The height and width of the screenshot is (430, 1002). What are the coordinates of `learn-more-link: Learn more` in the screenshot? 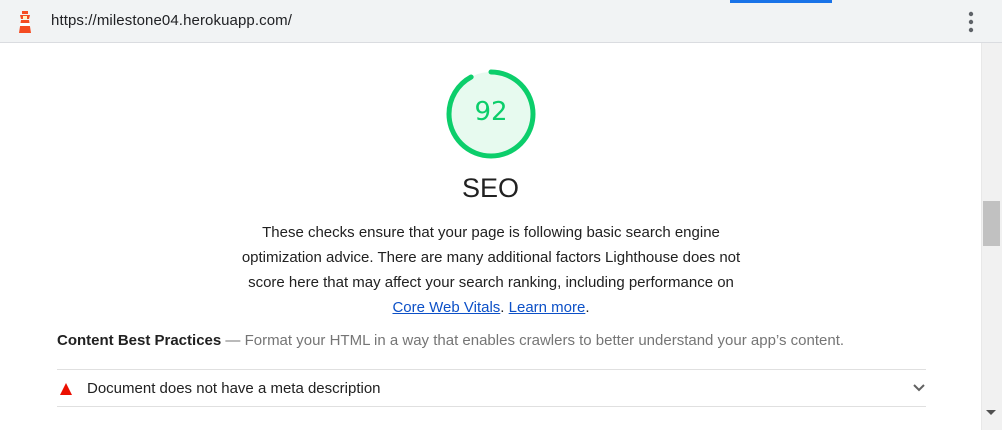 It's located at (547, 307).